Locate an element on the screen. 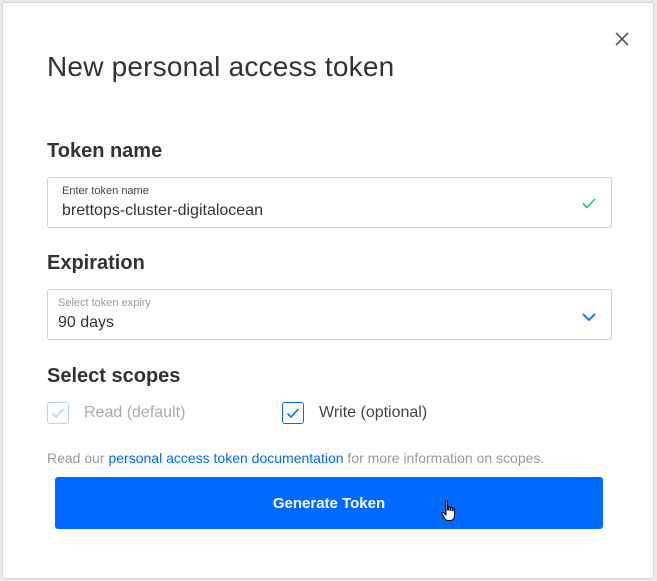  token-docs-link: personal access token documentation is located at coordinates (225, 458).